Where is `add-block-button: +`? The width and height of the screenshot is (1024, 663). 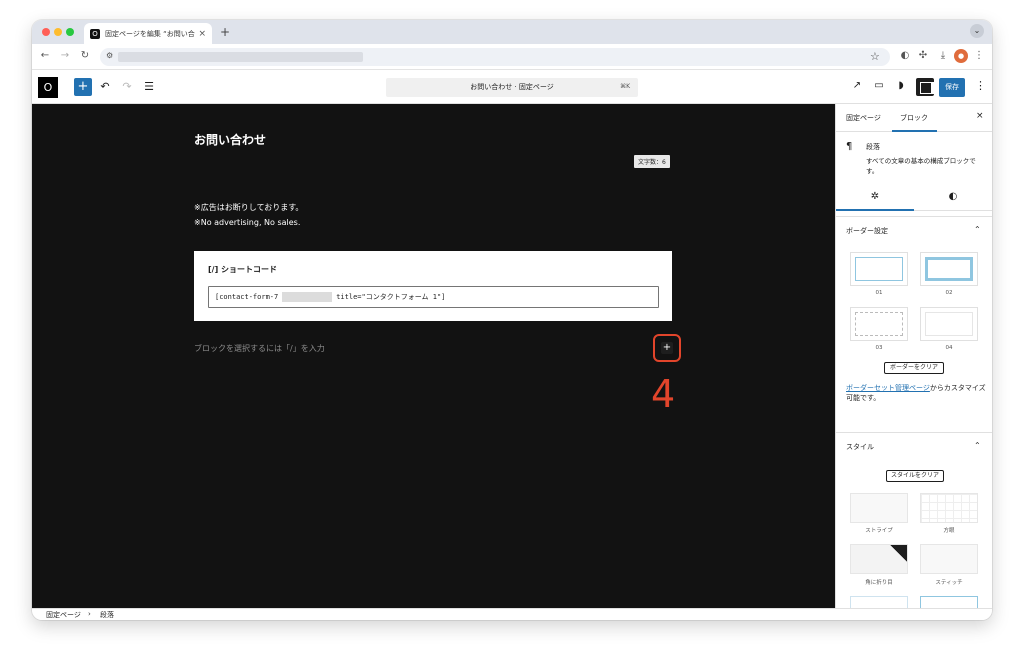
add-block-button: + is located at coordinates (667, 348).